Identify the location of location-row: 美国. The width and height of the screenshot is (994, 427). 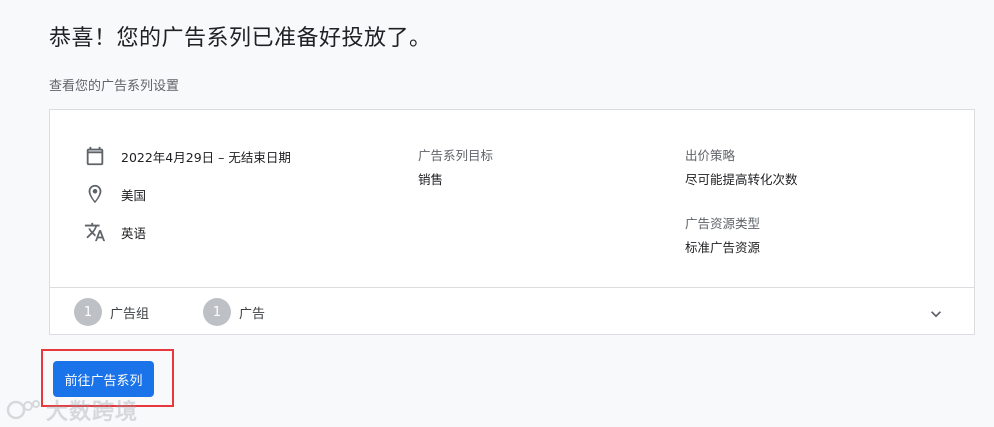
(114, 194).